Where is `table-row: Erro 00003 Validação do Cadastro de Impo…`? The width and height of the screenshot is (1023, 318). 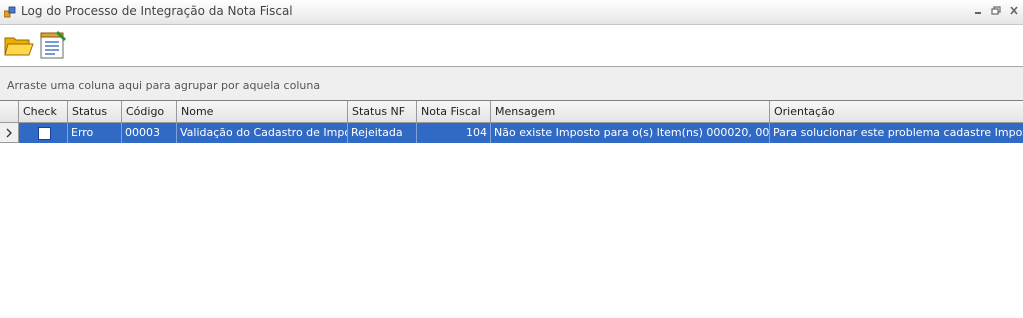 table-row: Erro 00003 Validação do Cadastro de Impo… is located at coordinates (521, 133).